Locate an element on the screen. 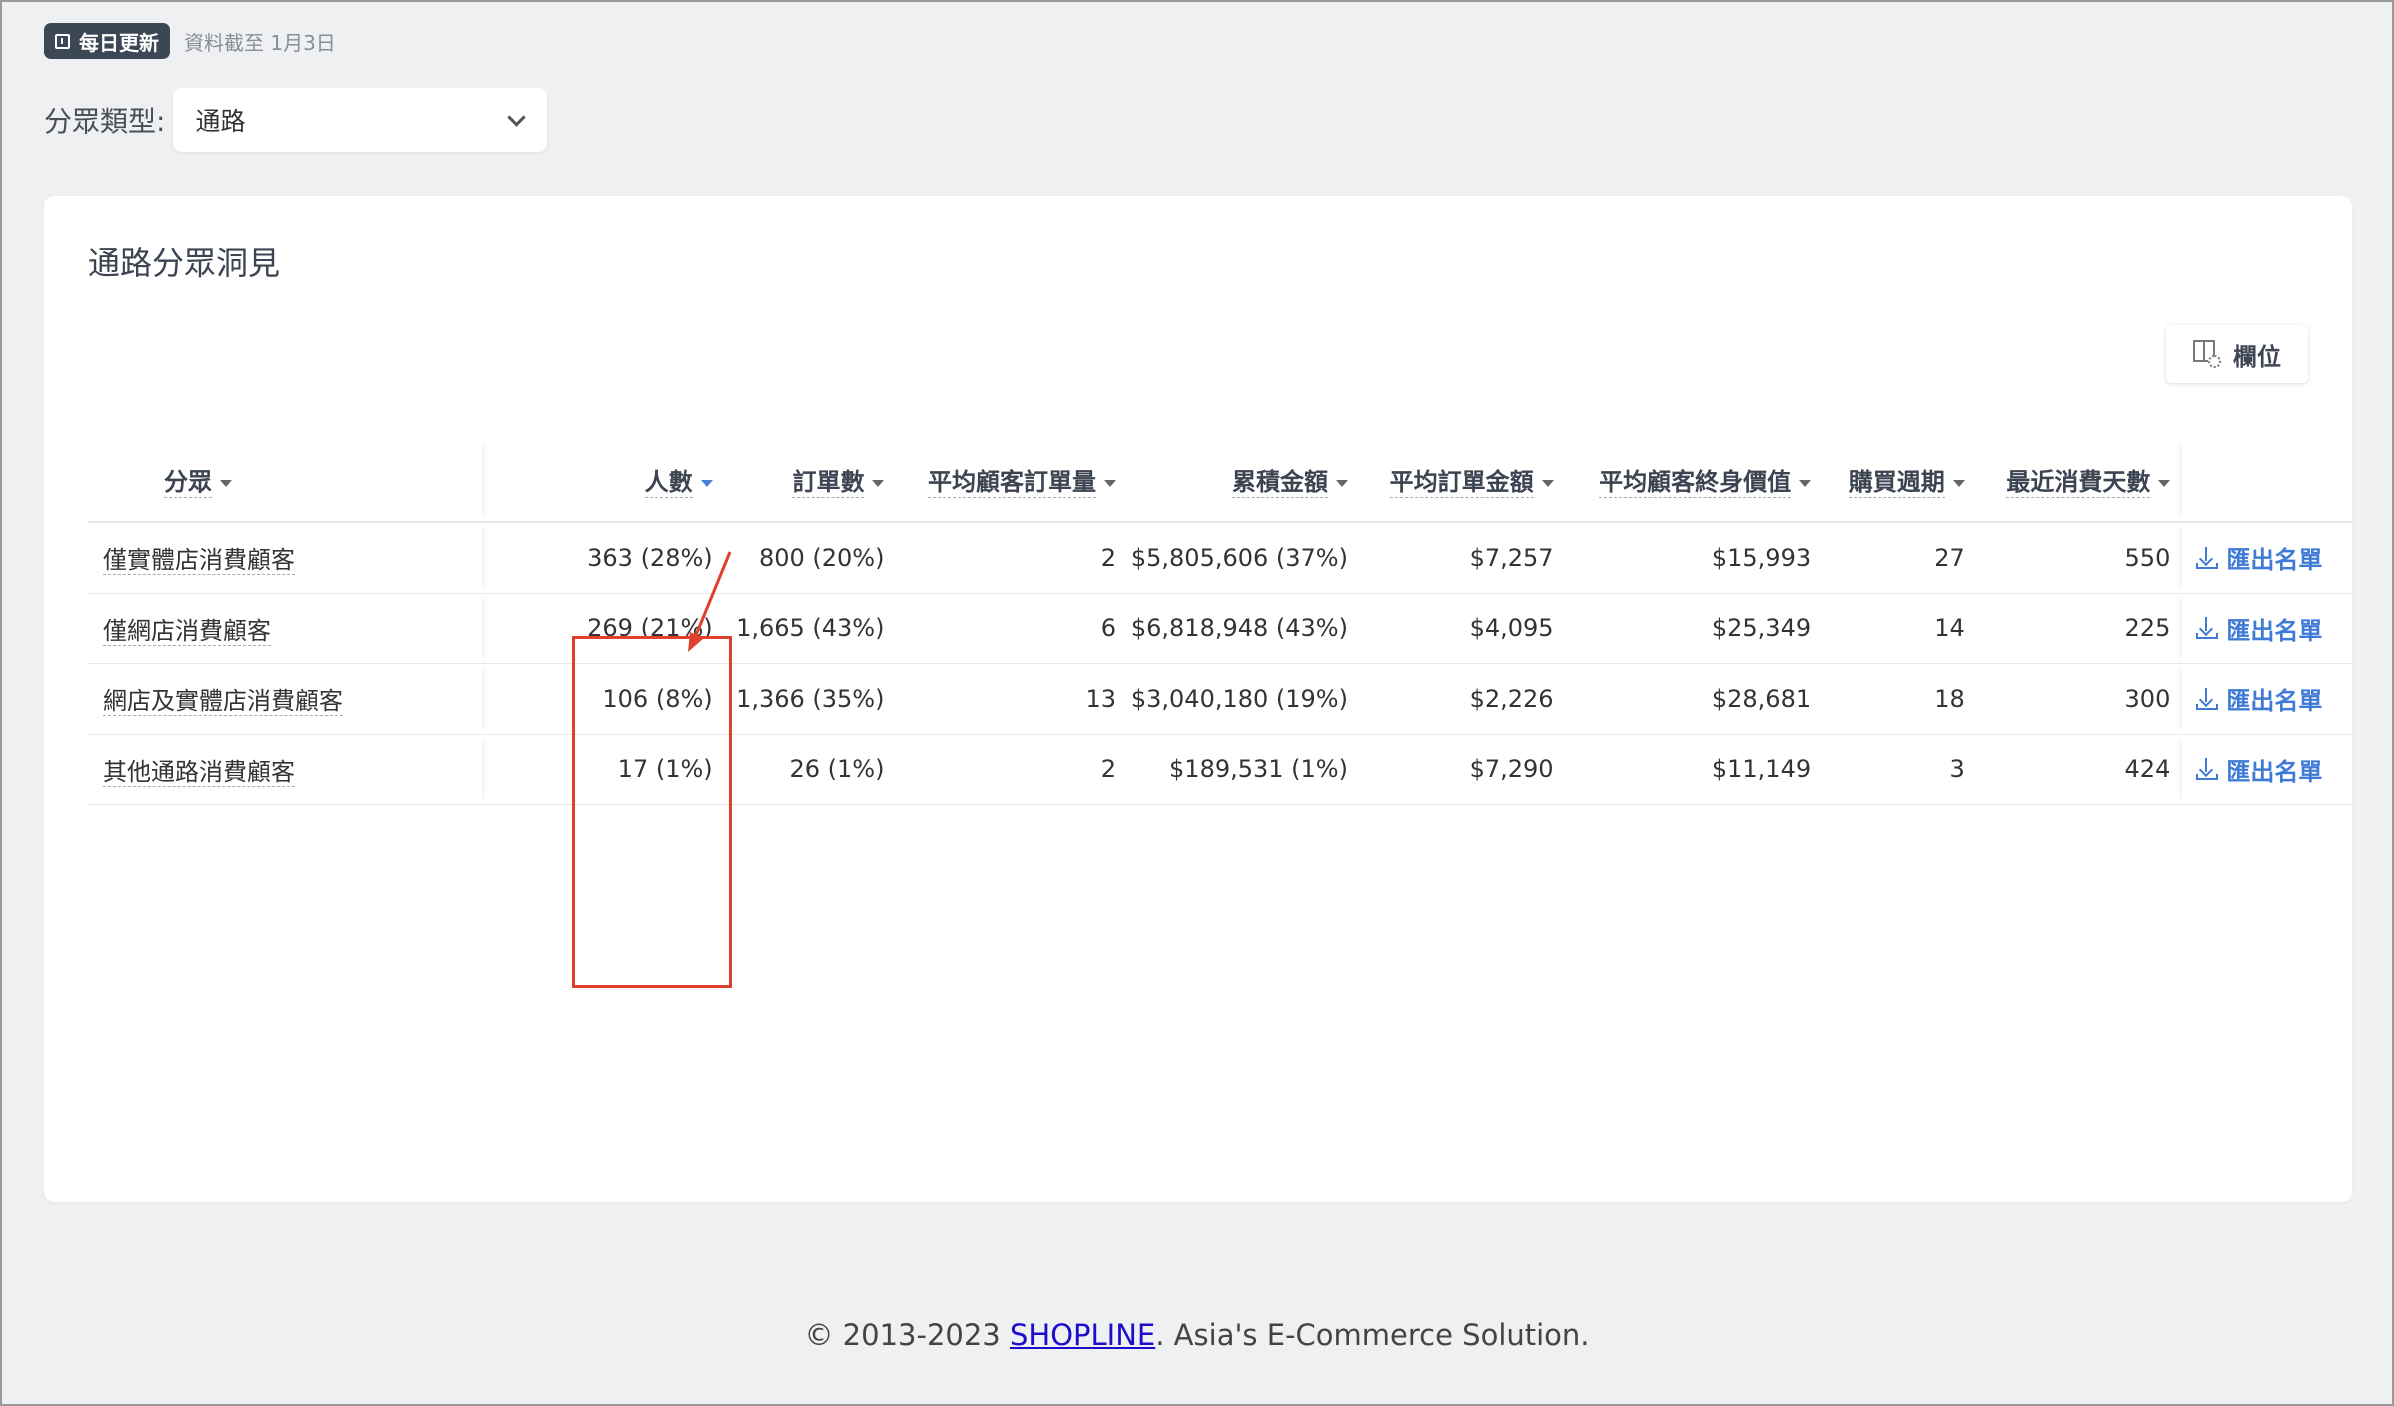 The image size is (2394, 1406). total-amount-cell: $189,531 (1%) is located at coordinates (1244, 769).